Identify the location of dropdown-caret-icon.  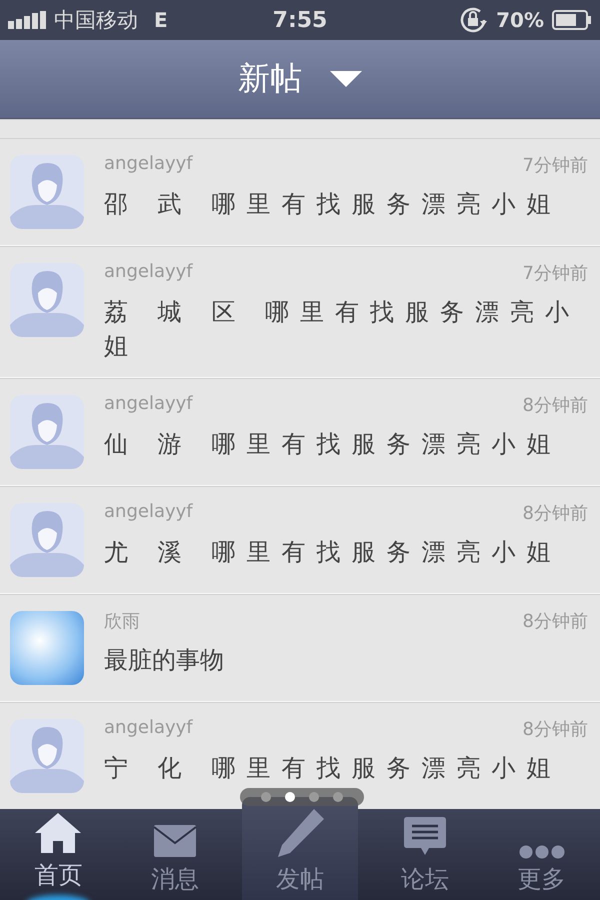
(346, 79).